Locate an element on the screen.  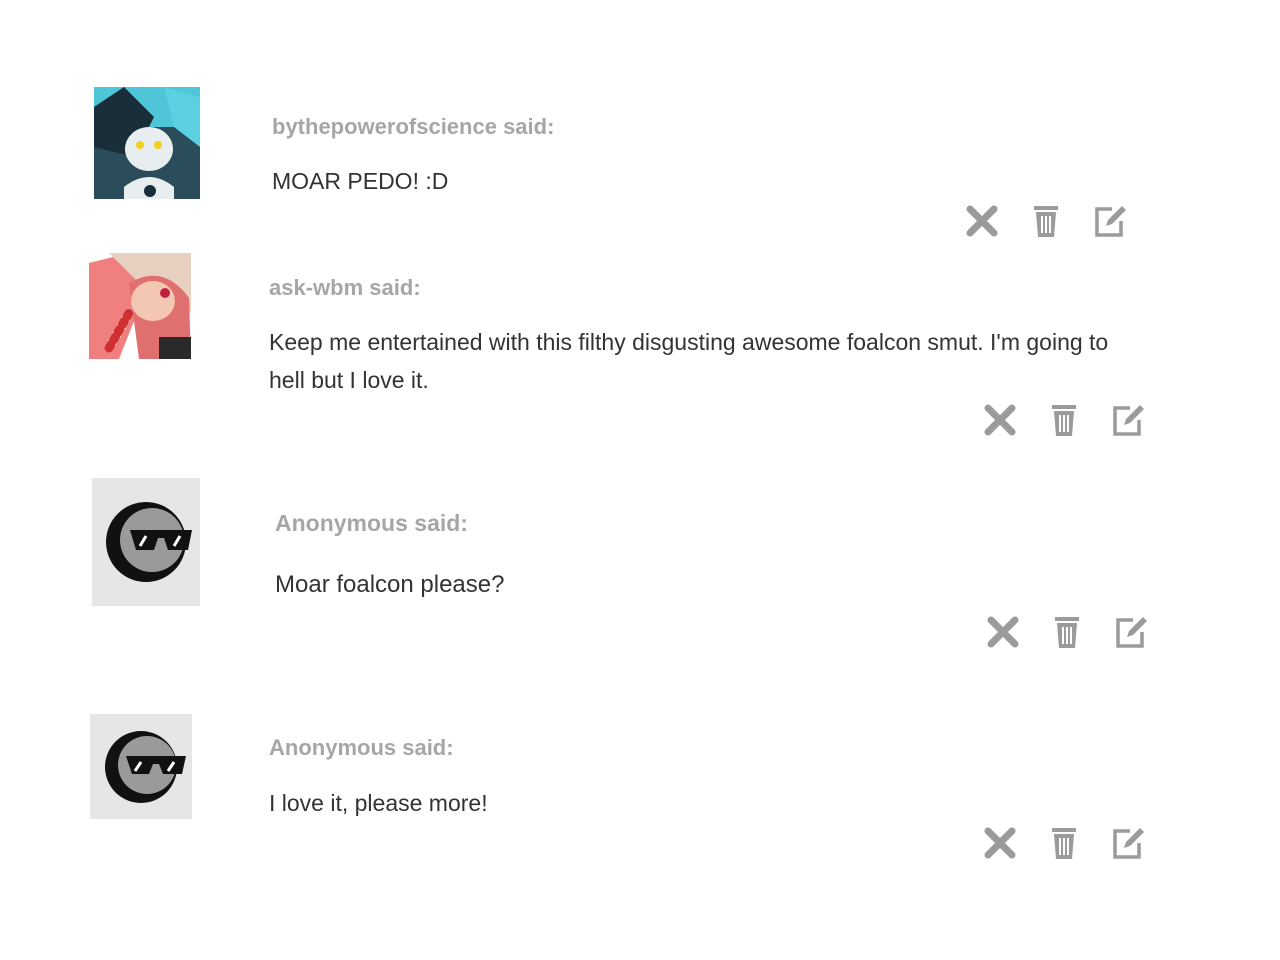
pony-portrait-avatar-icon is located at coordinates (147, 143).